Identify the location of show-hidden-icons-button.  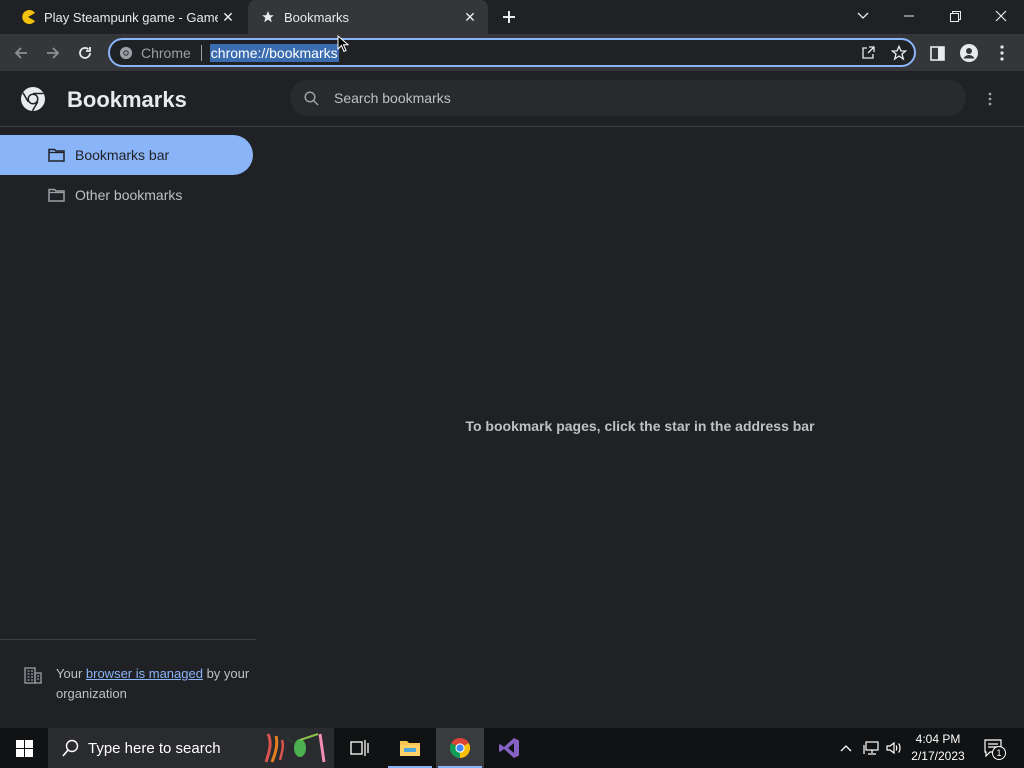
(846, 748).